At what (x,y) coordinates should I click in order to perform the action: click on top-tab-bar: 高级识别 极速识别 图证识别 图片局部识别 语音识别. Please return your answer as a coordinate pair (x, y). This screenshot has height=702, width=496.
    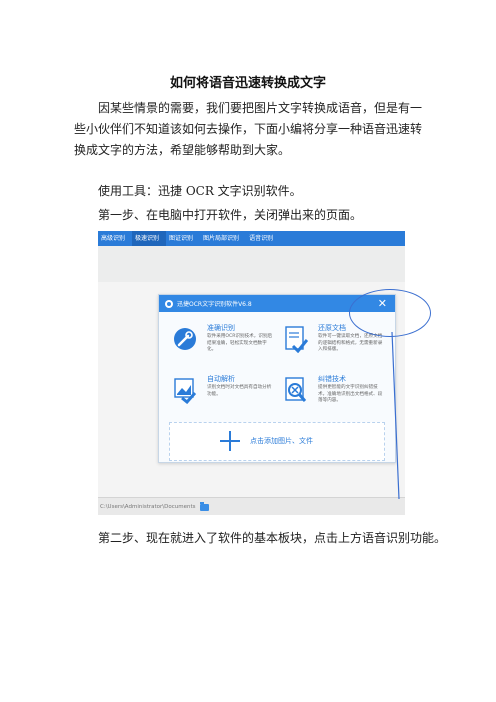
    Looking at the image, I should click on (251, 238).